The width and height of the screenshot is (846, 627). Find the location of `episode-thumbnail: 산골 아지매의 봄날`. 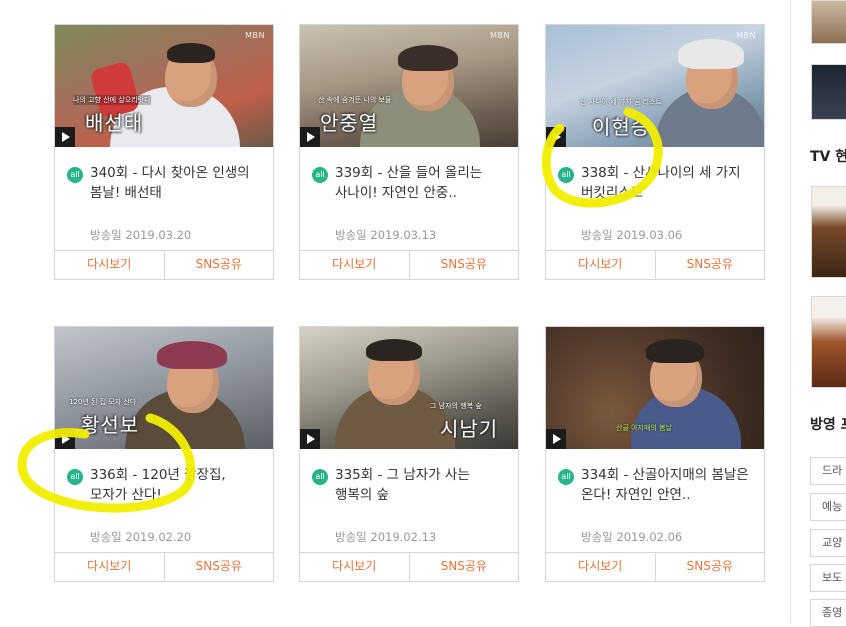

episode-thumbnail: 산골 아지매의 봄날 is located at coordinates (655, 388).